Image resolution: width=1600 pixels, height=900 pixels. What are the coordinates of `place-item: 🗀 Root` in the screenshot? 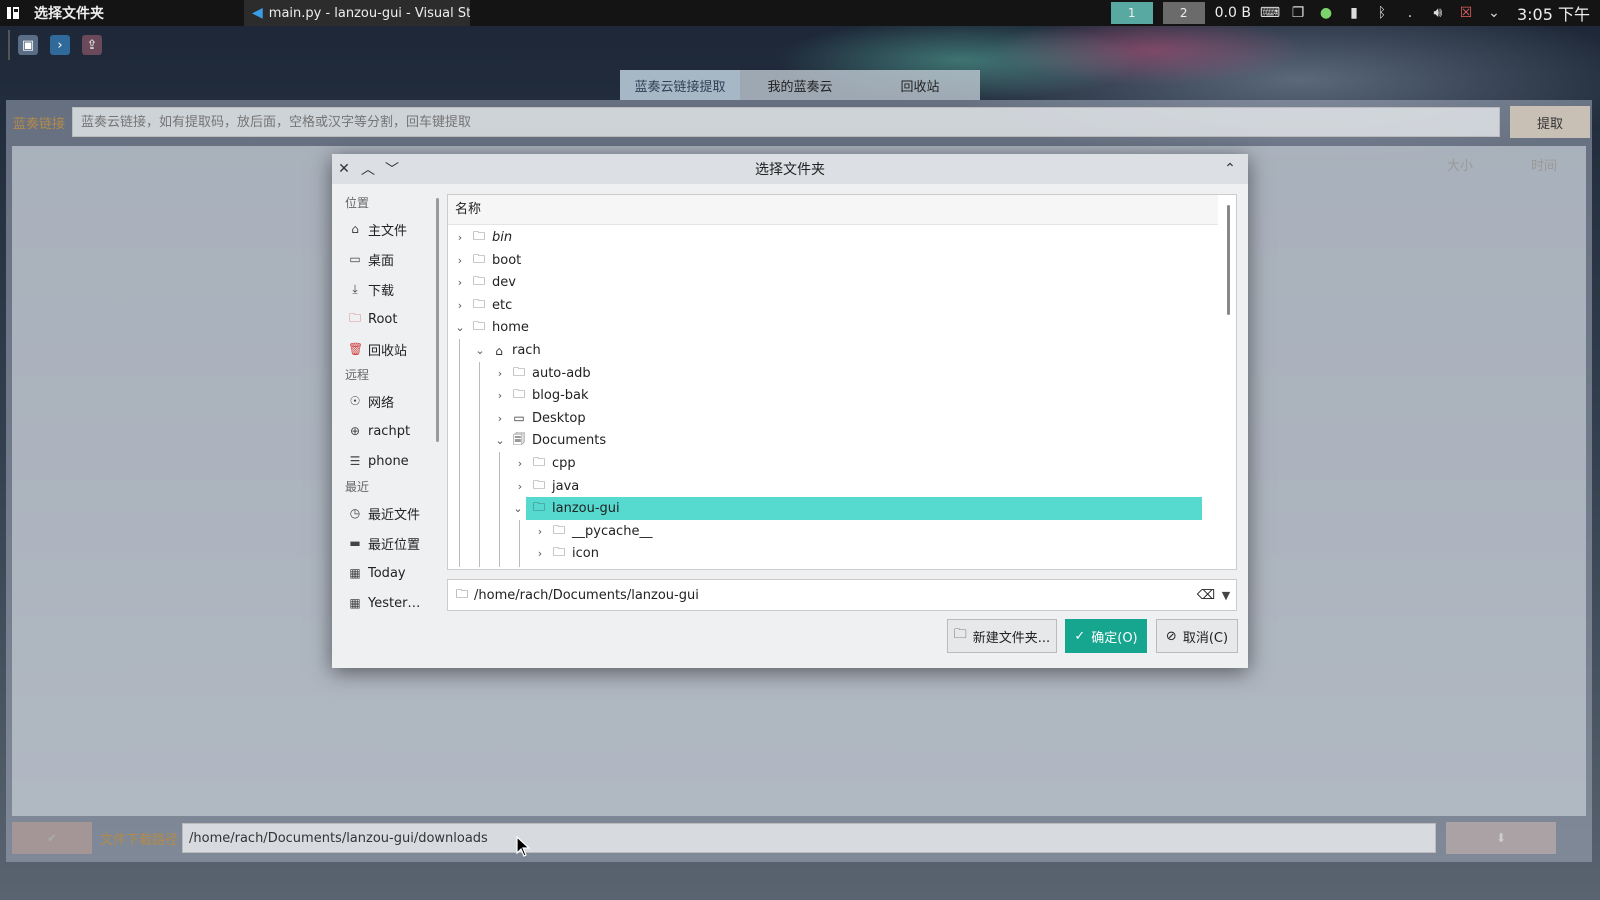 It's located at (391, 319).